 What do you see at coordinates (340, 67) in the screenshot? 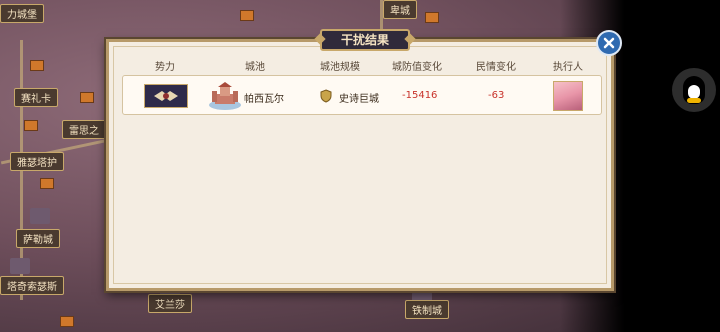
I see `column-header-city-scale: 城池规模` at bounding box center [340, 67].